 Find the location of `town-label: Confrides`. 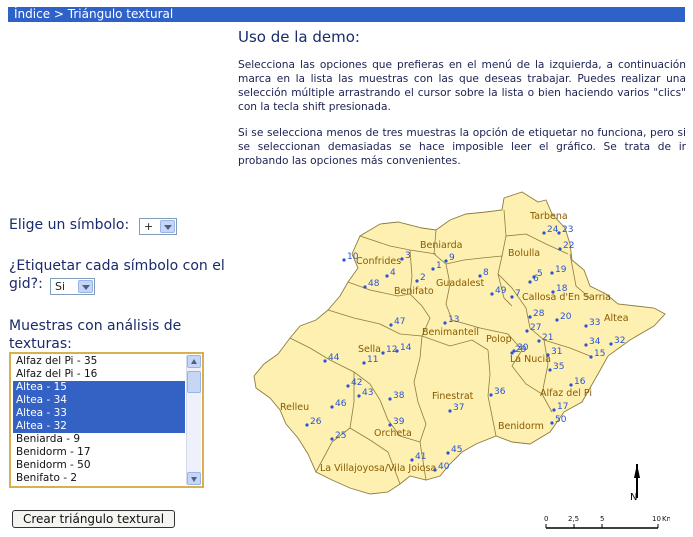

town-label: Confrides is located at coordinates (378, 261).